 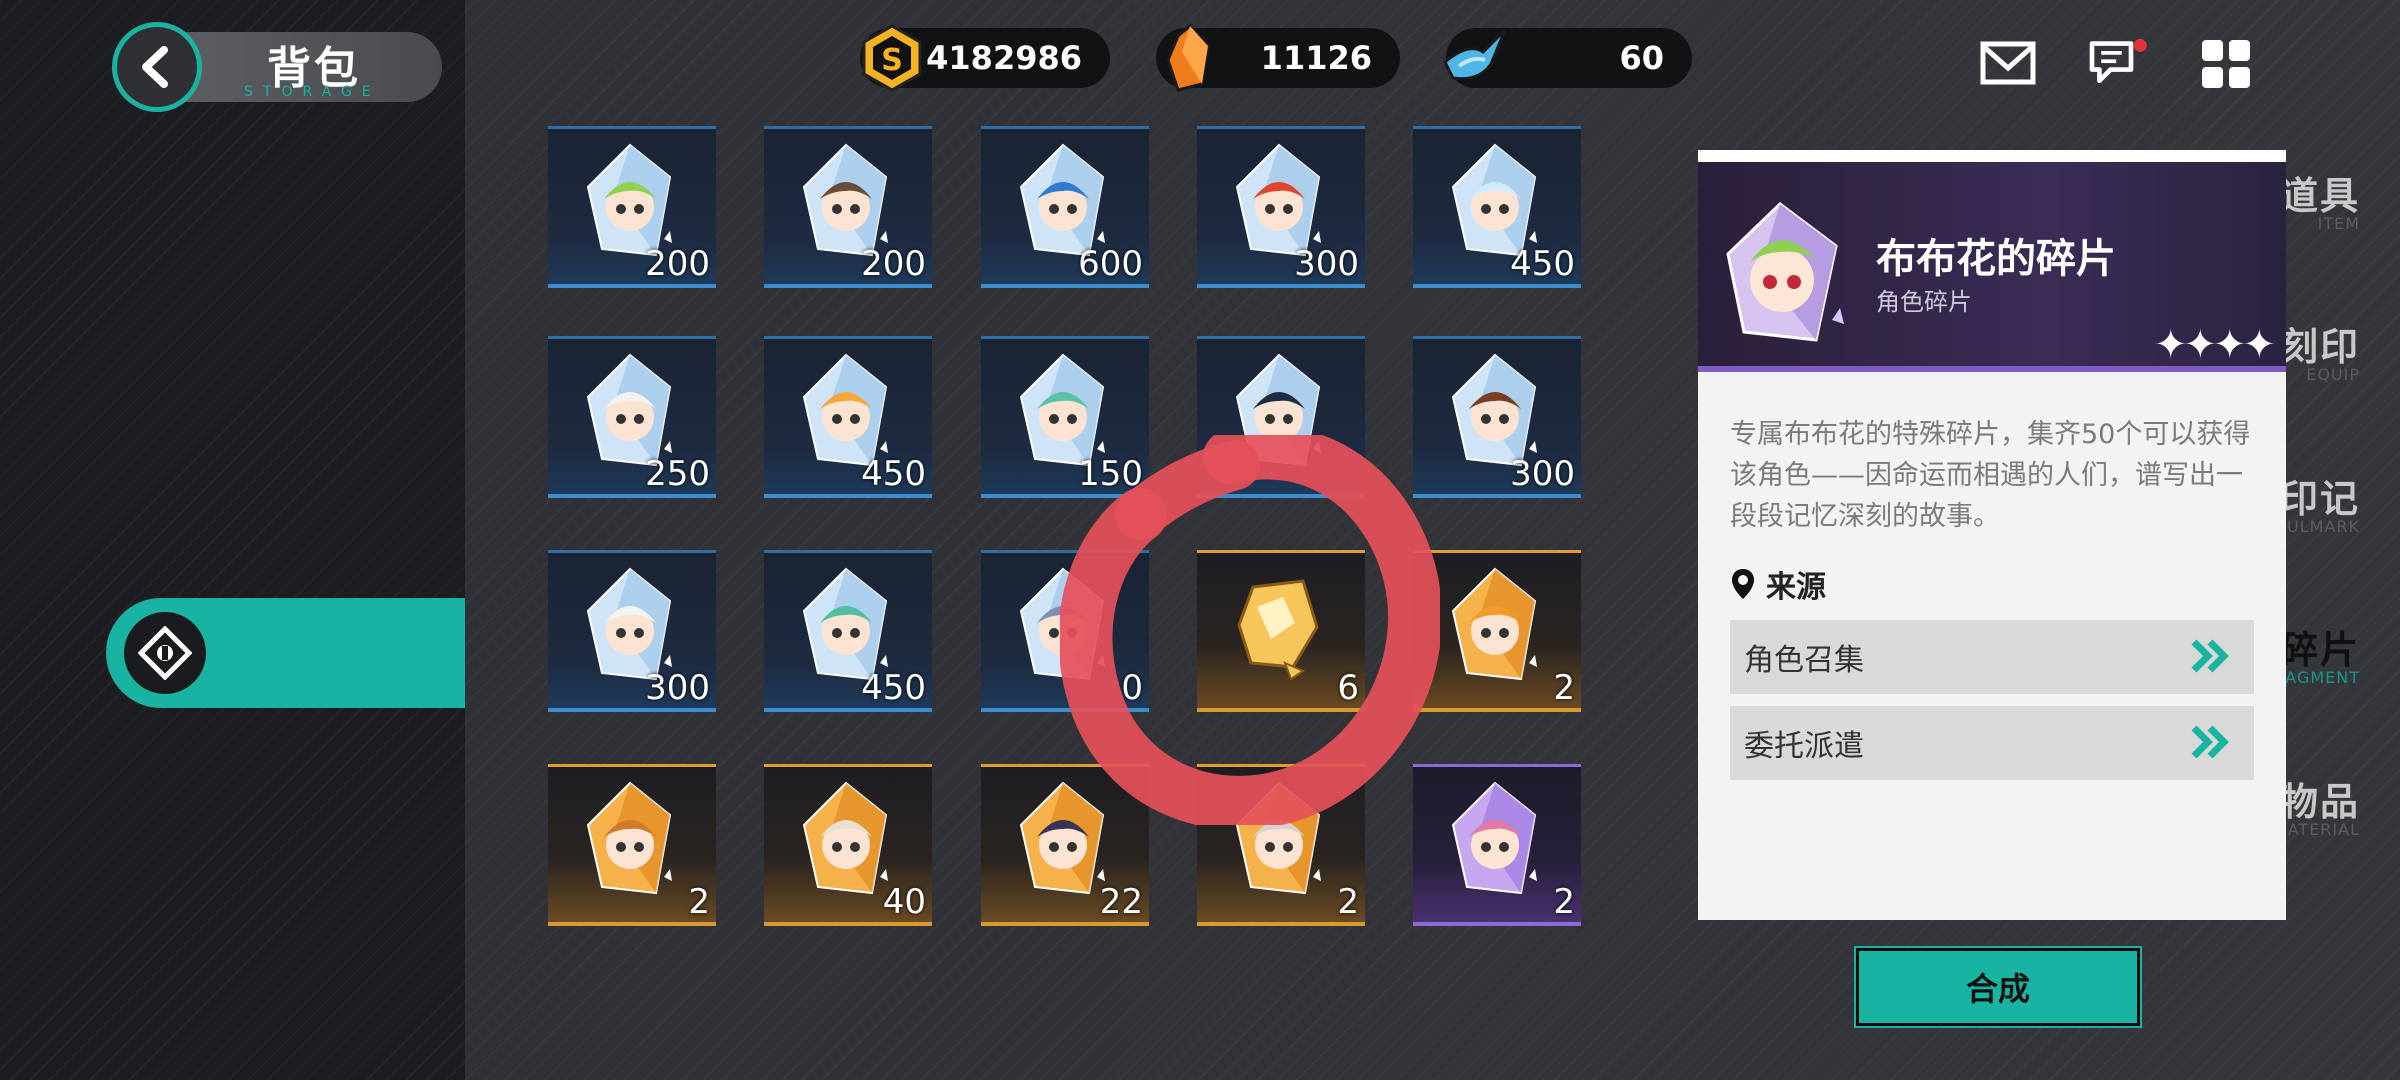 I want to click on fragment-tile: 6, so click(x=1281, y=631).